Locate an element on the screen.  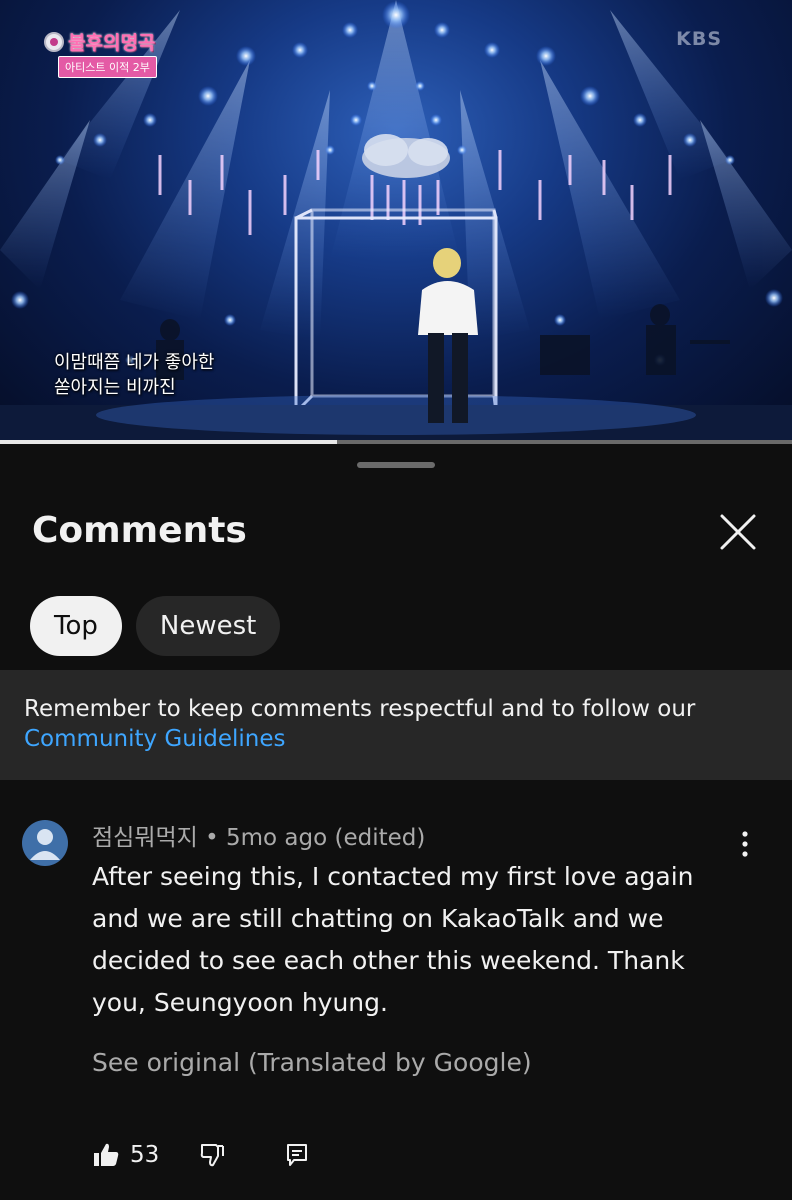
comments-title: Comments is located at coordinates (139, 530).